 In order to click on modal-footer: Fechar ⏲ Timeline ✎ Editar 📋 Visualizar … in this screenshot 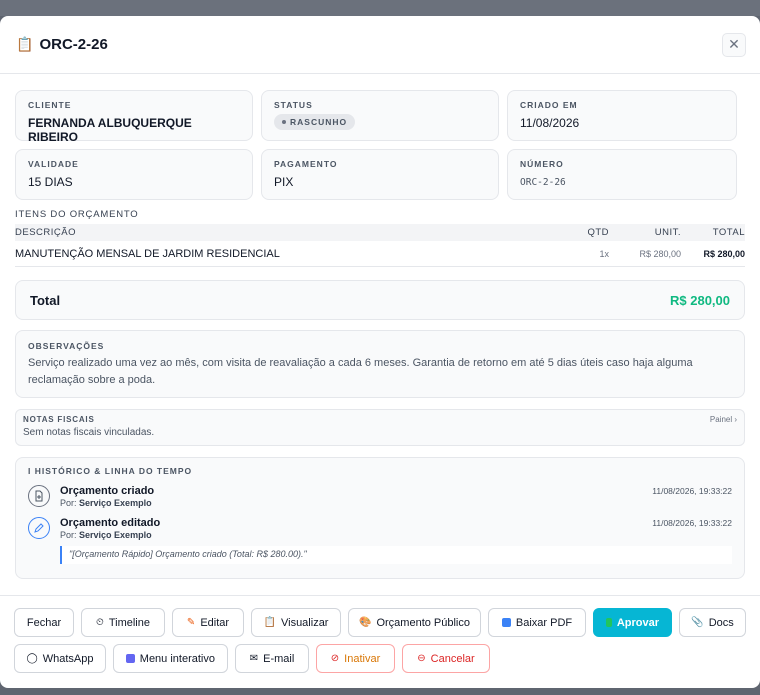, I will do `click(380, 641)`.